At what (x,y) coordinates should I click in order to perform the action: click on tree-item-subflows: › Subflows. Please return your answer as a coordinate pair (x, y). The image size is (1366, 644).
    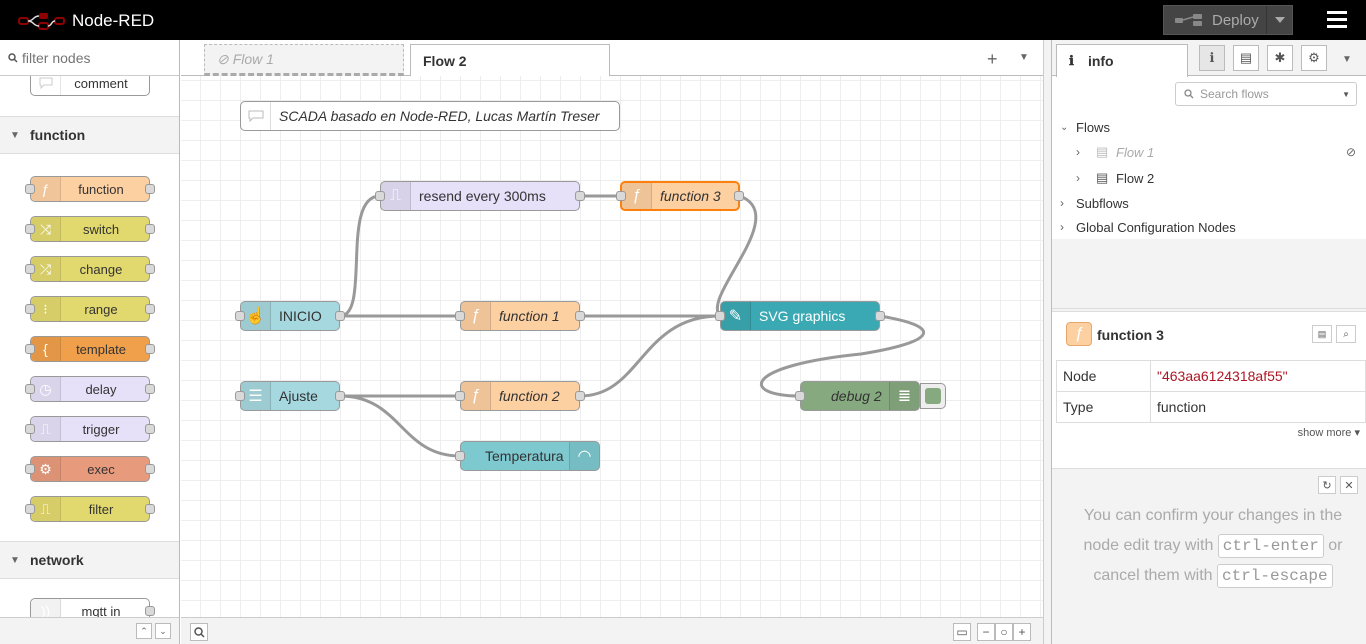
    Looking at the image, I should click on (1094, 203).